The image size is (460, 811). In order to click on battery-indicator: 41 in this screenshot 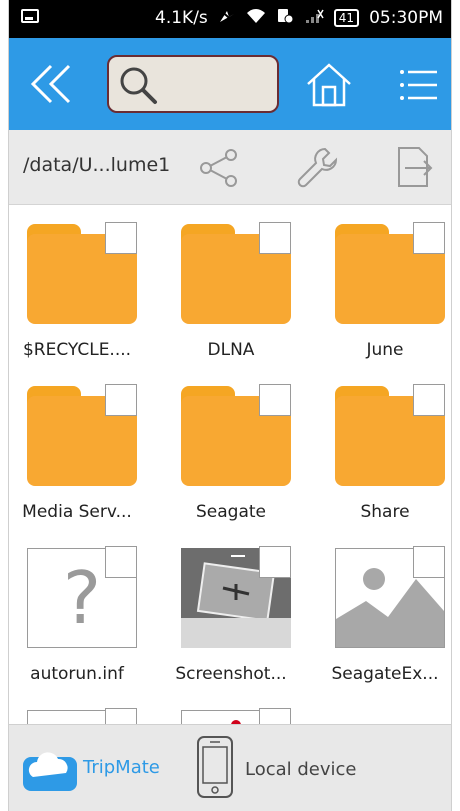, I will do `click(346, 18)`.